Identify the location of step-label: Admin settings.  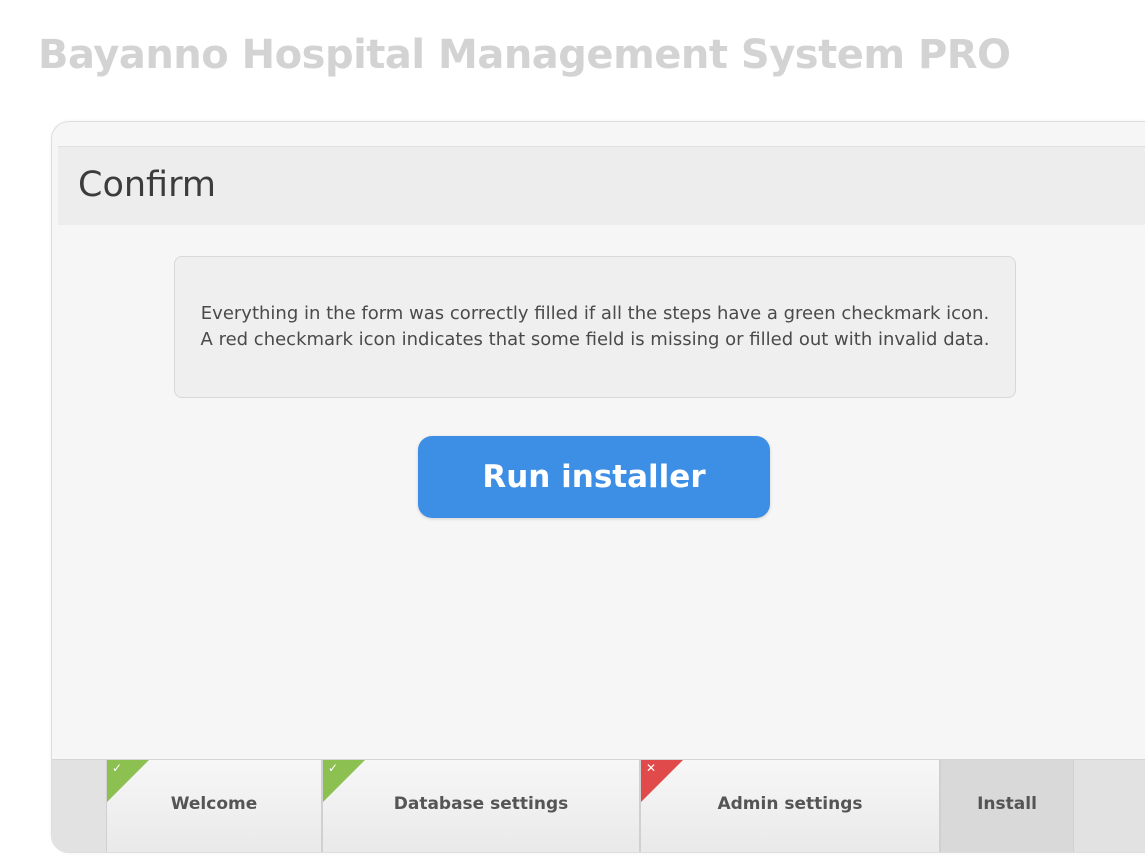
(790, 804).